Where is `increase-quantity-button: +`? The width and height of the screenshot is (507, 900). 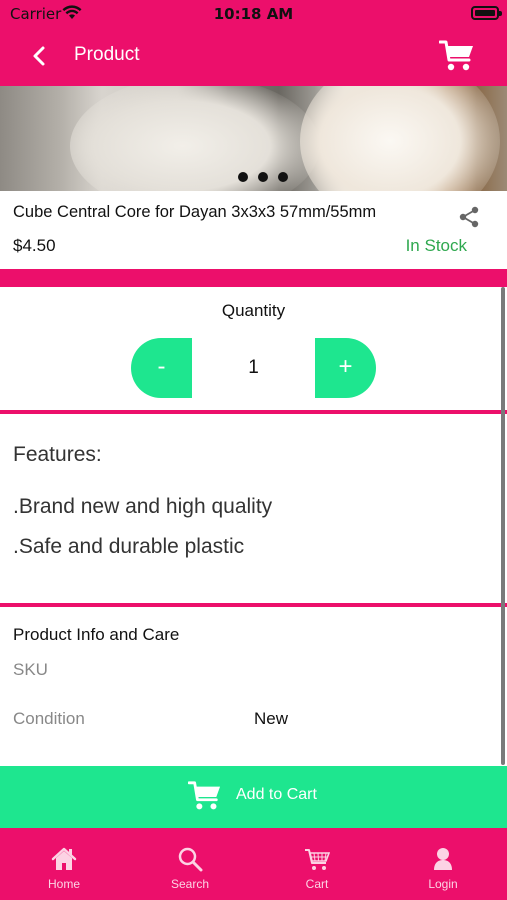
increase-quantity-button: + is located at coordinates (345, 368).